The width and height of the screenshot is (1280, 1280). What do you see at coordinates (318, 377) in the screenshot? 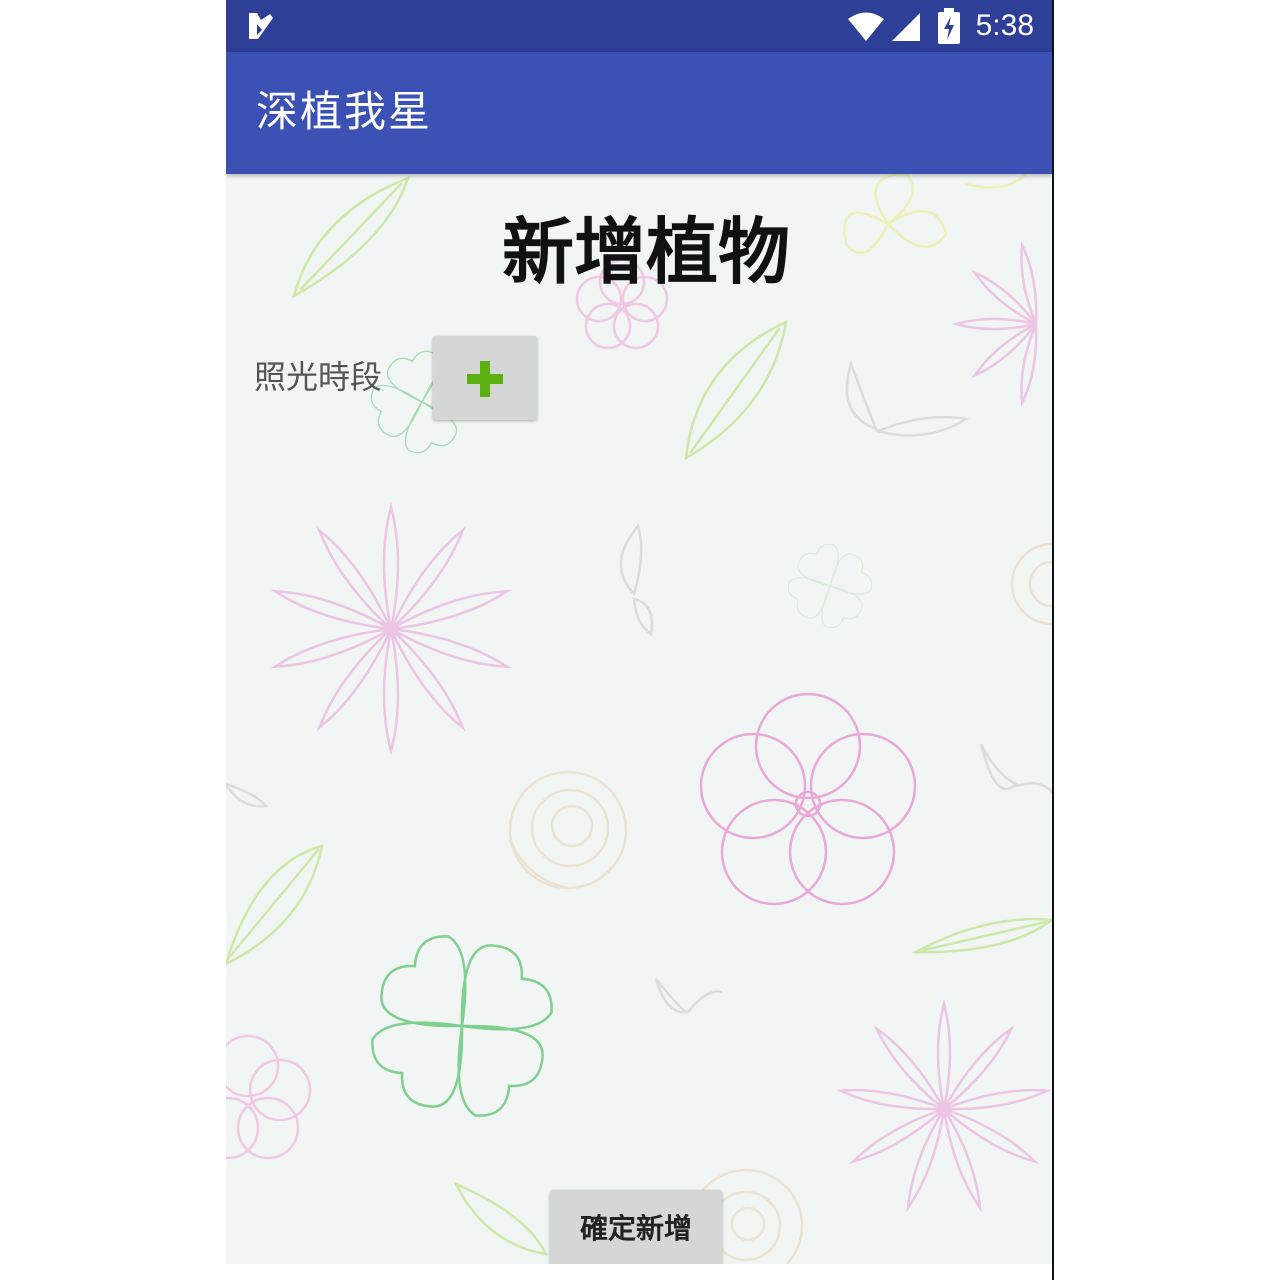
I see `light-period-label: 照光時段` at bounding box center [318, 377].